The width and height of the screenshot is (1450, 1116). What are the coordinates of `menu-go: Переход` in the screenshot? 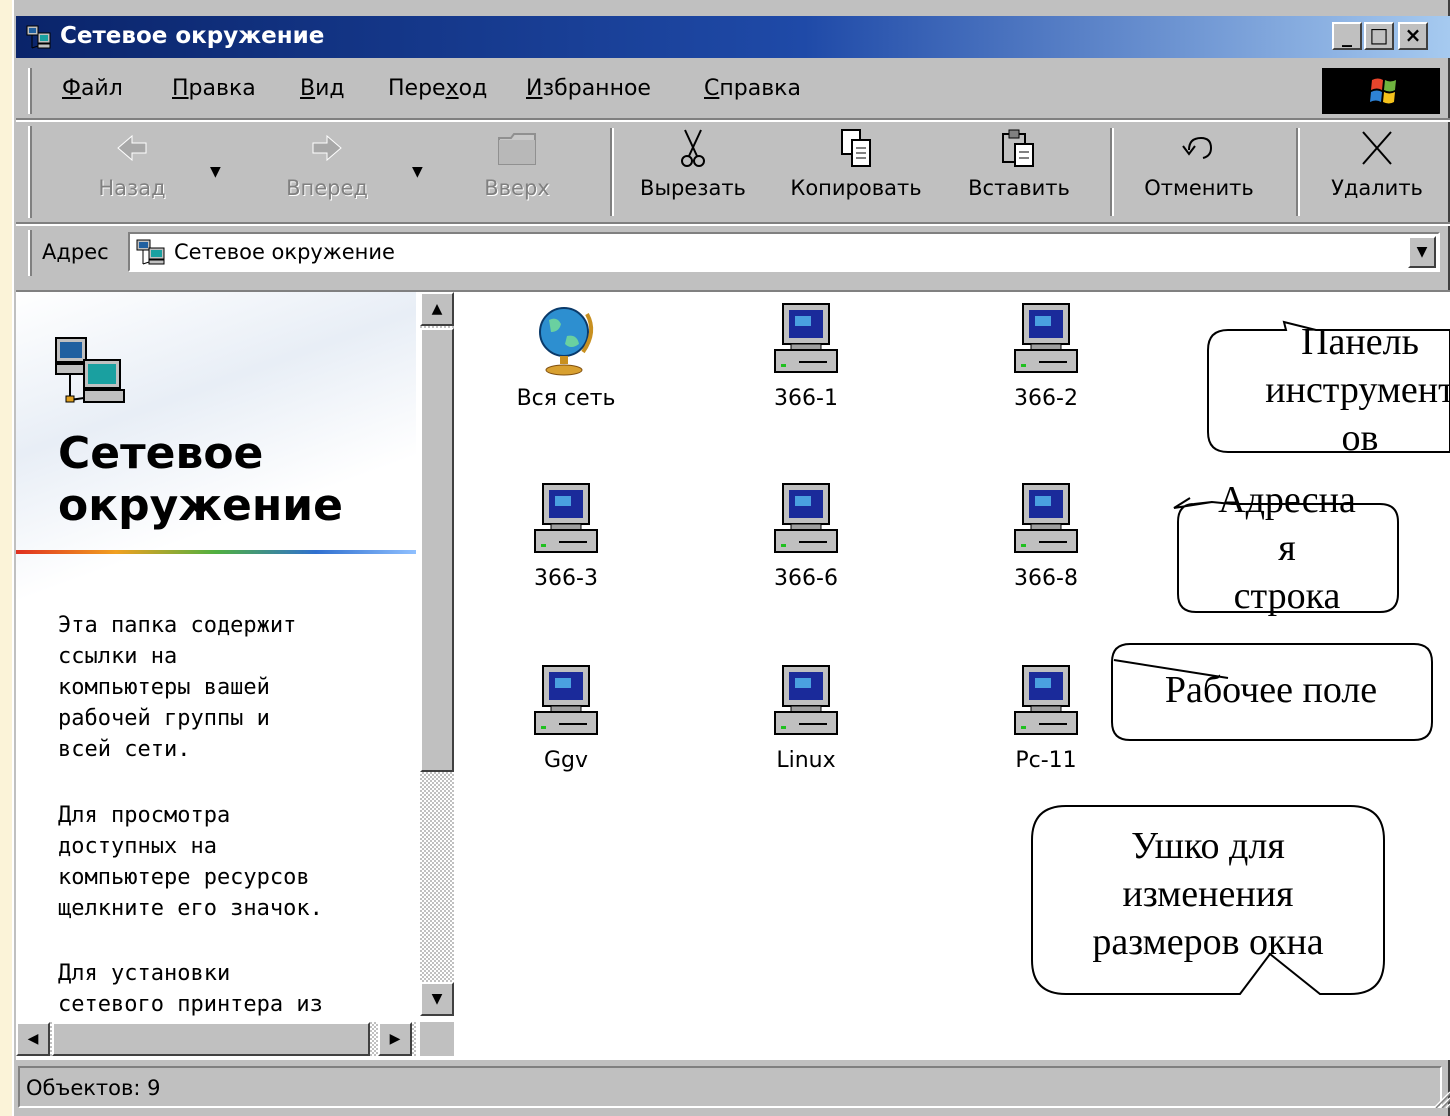 It's located at (437, 88).